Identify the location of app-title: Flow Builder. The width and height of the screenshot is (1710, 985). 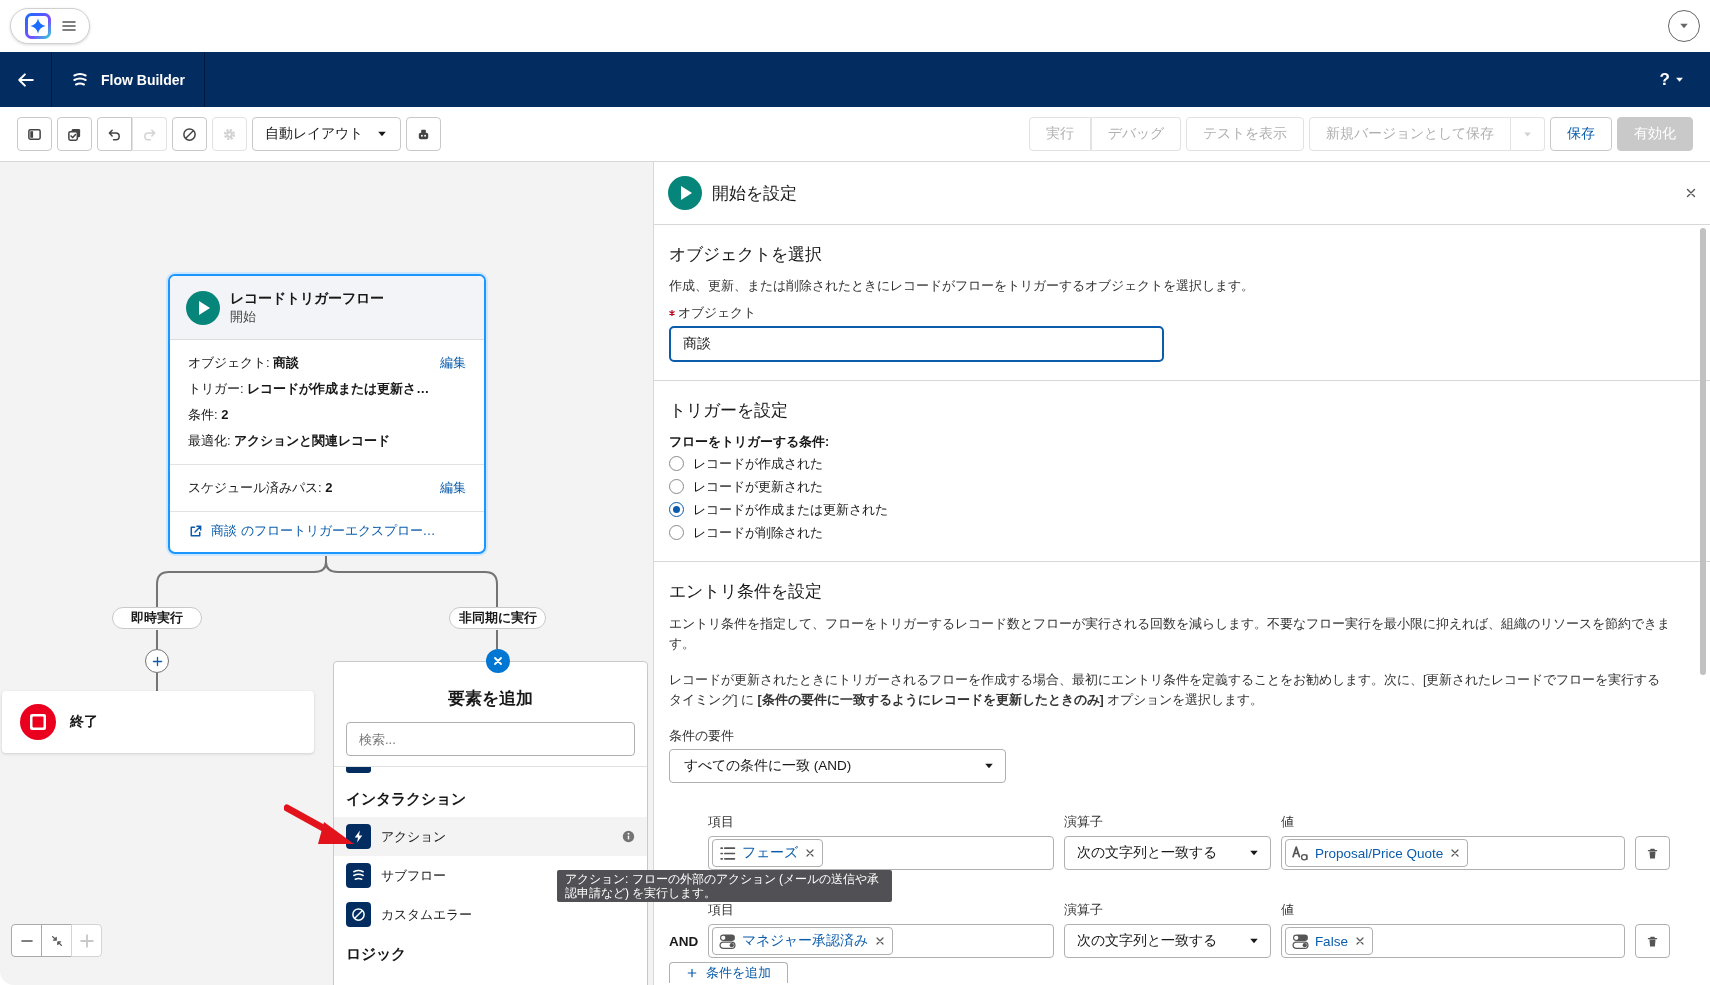
(143, 79).